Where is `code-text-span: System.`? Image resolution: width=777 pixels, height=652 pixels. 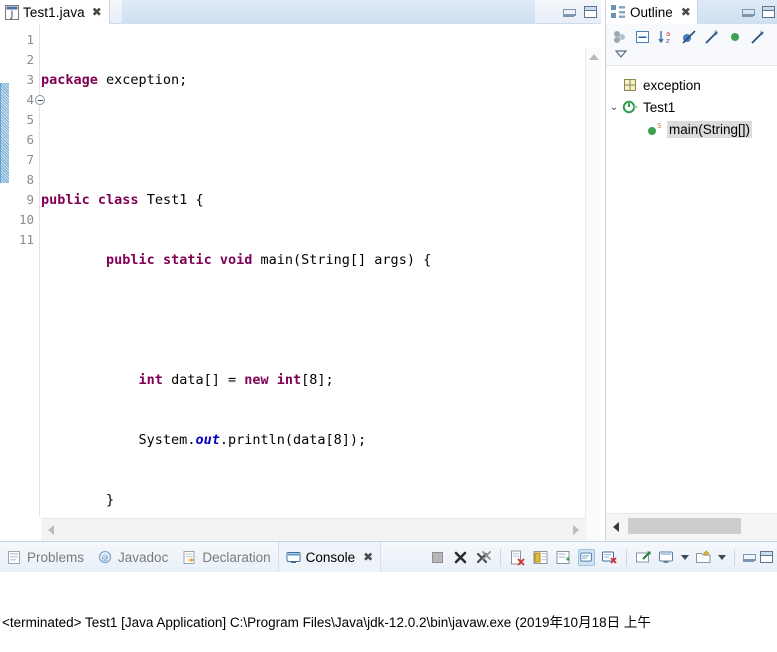
code-text-span: System. is located at coordinates (167, 440).